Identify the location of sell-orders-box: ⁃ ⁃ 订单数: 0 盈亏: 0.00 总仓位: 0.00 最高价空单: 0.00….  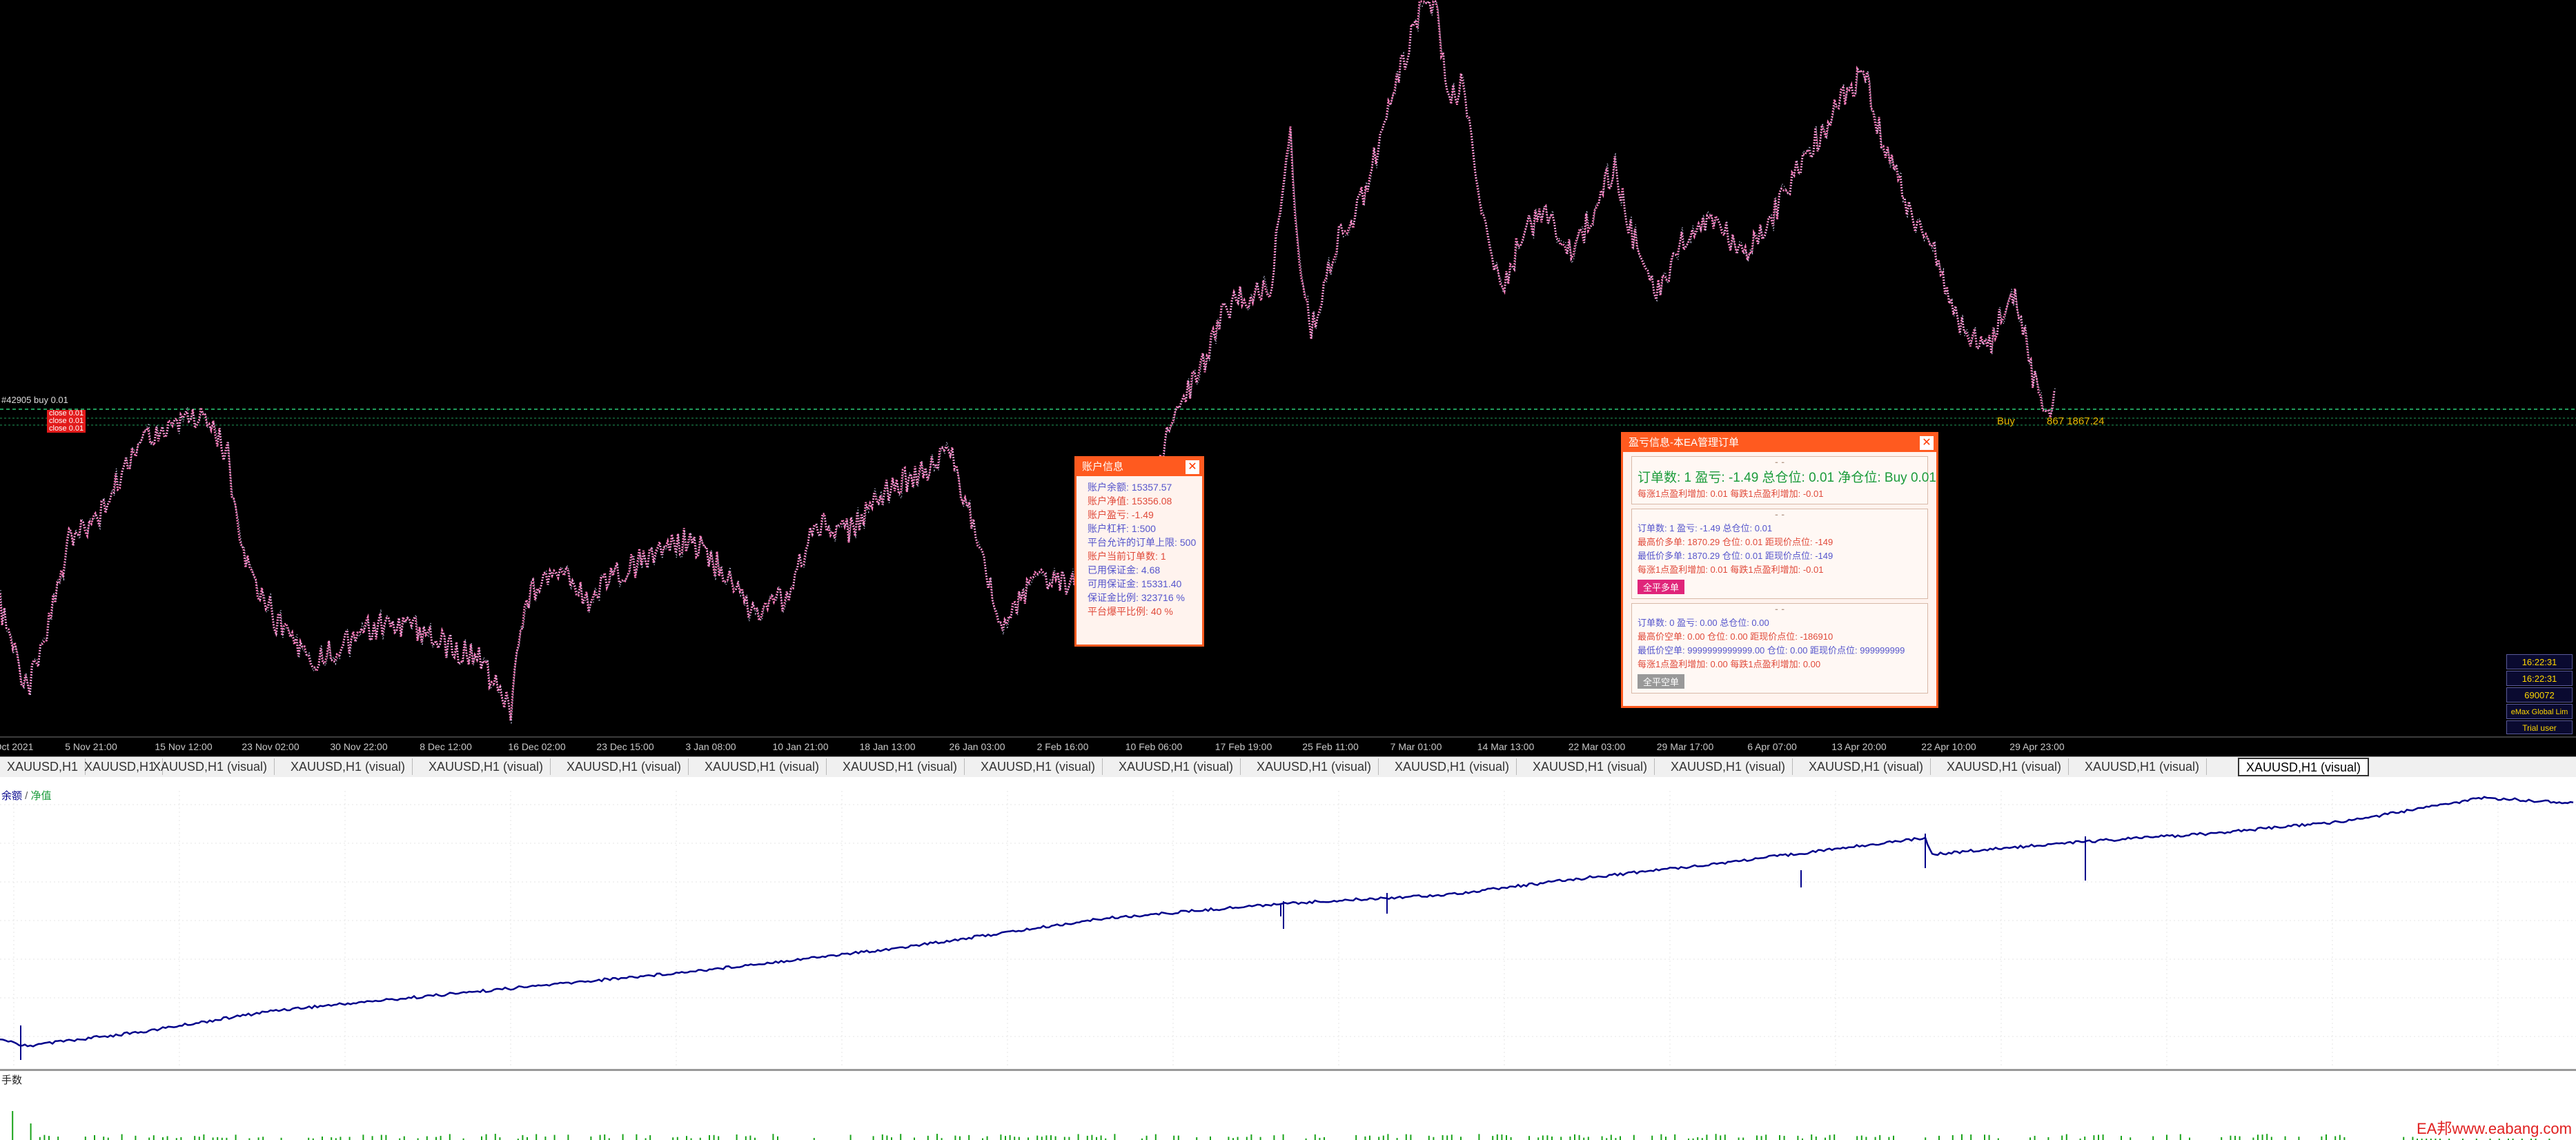
(1779, 648).